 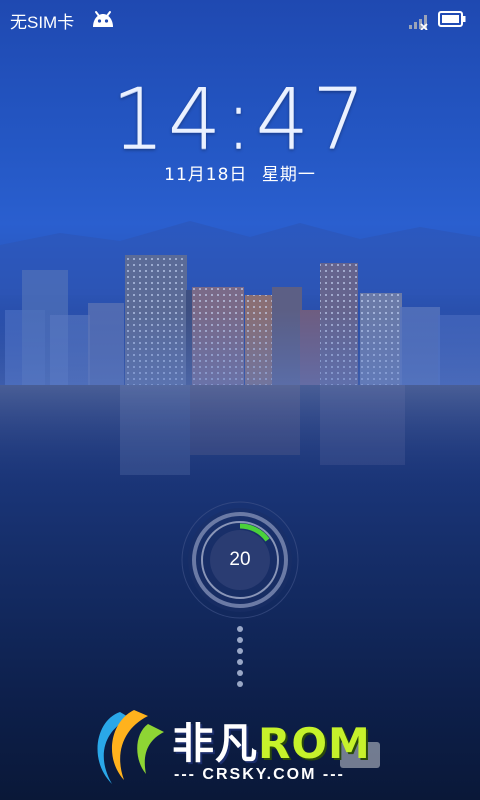 What do you see at coordinates (215, 743) in the screenshot?
I see `watermark-name-part1: 非凡` at bounding box center [215, 743].